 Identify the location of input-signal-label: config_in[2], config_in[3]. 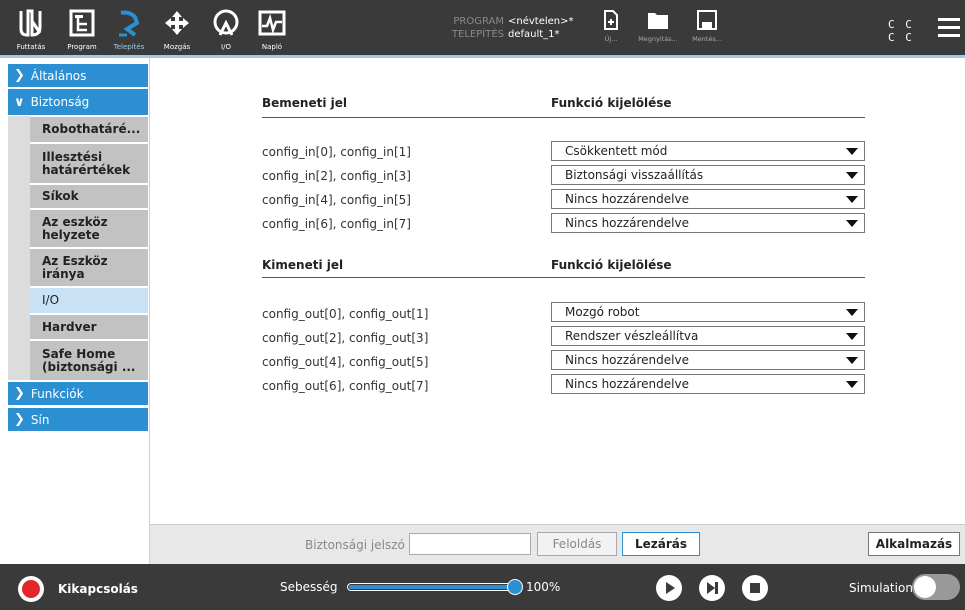
(336, 176).